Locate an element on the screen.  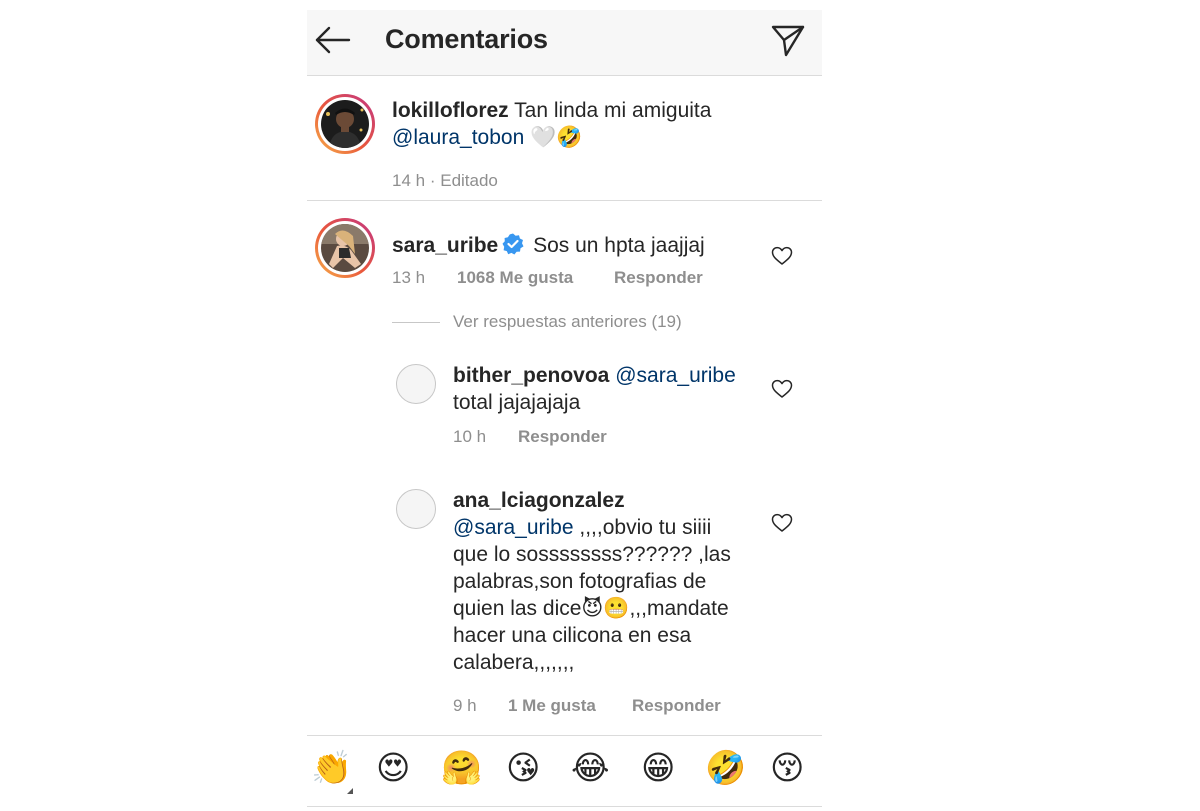
comment-username: sara_uribe is located at coordinates (445, 245).